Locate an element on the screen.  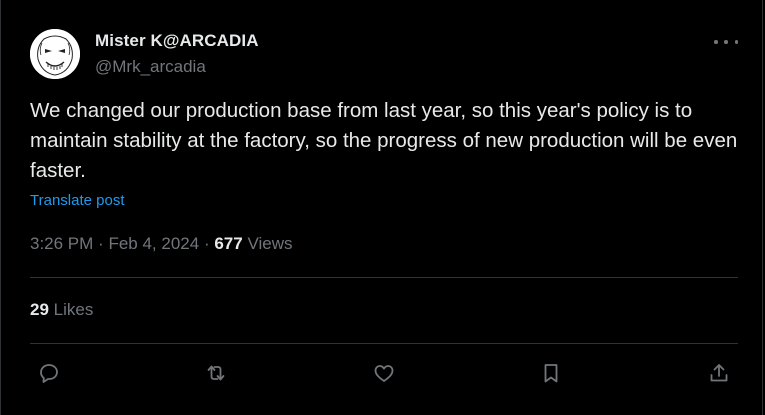
reply-button is located at coordinates (49, 373).